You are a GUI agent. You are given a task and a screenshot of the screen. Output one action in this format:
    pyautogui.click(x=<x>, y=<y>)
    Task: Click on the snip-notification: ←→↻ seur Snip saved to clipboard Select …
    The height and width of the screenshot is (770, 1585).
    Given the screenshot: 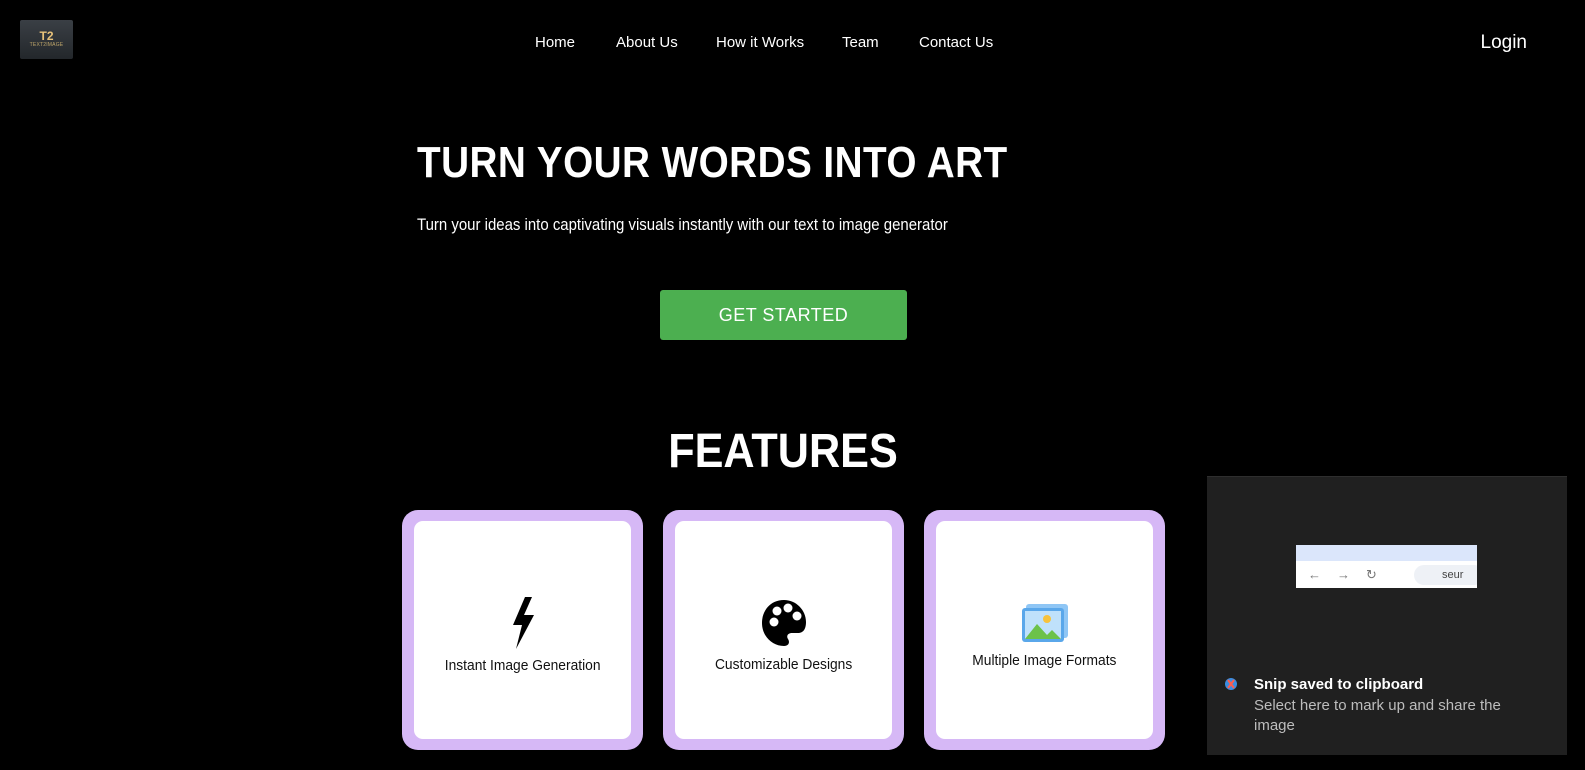 What is the action you would take?
    pyautogui.click(x=1387, y=615)
    